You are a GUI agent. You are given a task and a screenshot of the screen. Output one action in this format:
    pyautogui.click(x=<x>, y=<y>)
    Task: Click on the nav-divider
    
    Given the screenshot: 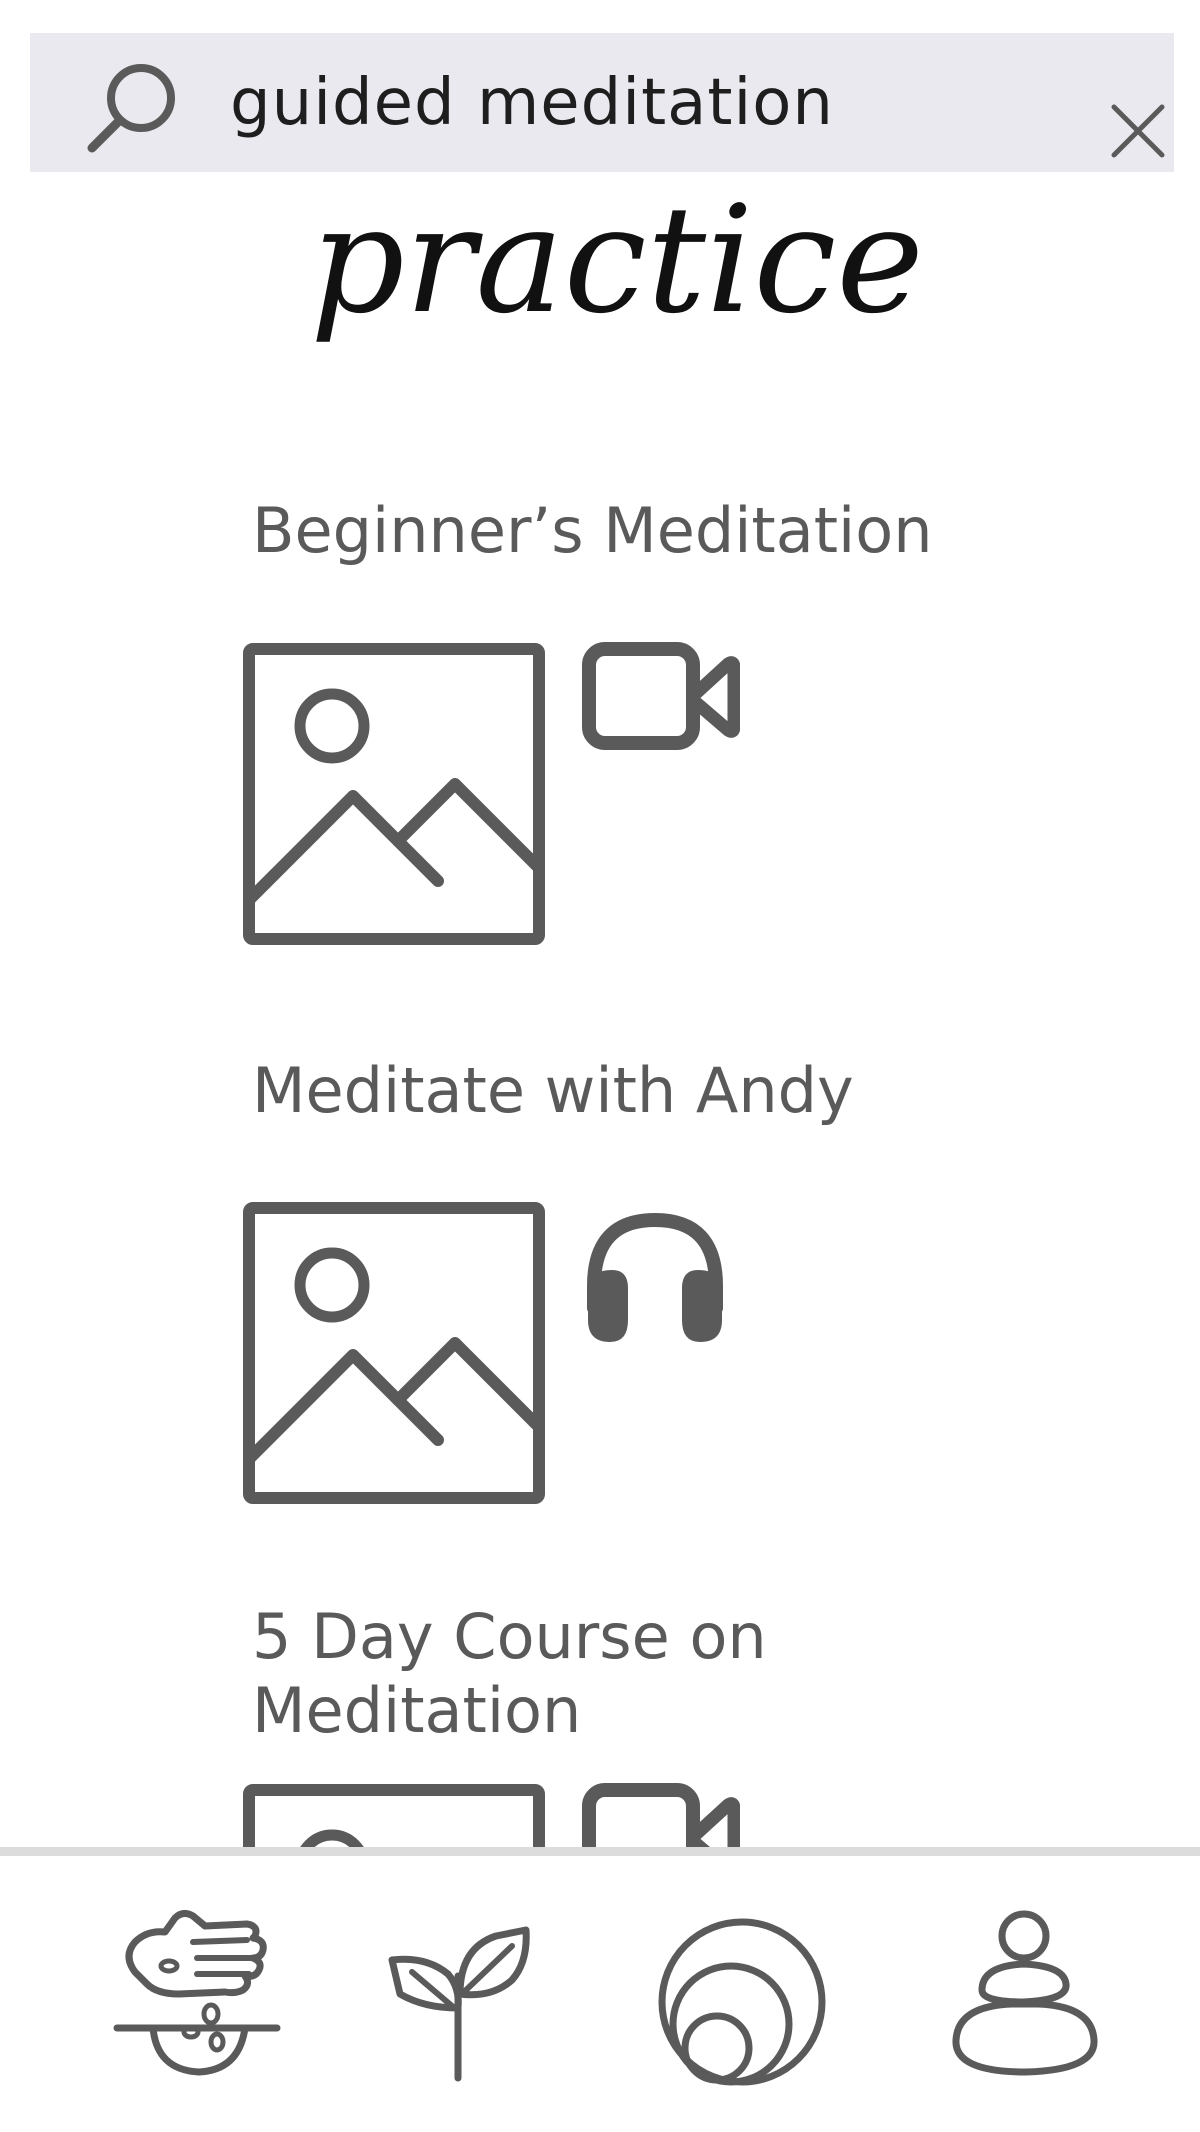 What is the action you would take?
    pyautogui.click(x=600, y=1851)
    